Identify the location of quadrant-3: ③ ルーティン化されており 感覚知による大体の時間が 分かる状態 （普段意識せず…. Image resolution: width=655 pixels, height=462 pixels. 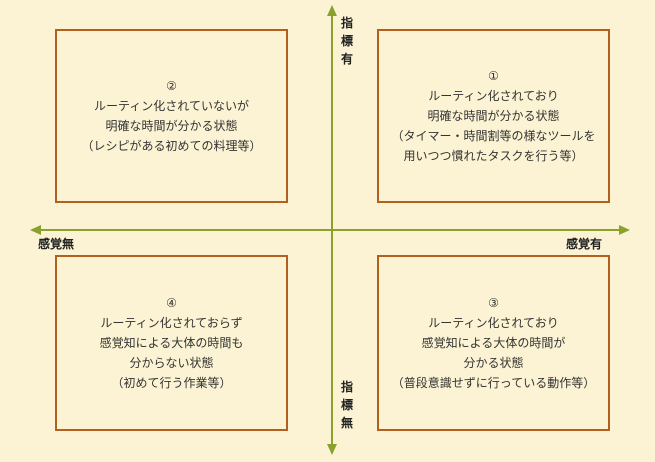
(493, 343).